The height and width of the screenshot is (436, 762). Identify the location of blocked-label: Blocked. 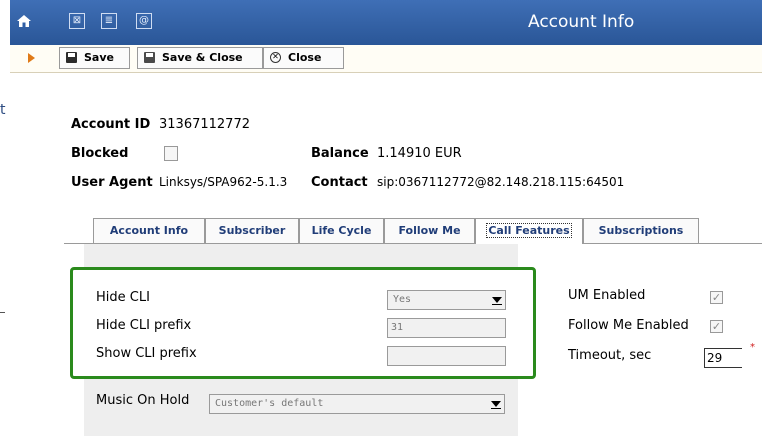
(100, 153).